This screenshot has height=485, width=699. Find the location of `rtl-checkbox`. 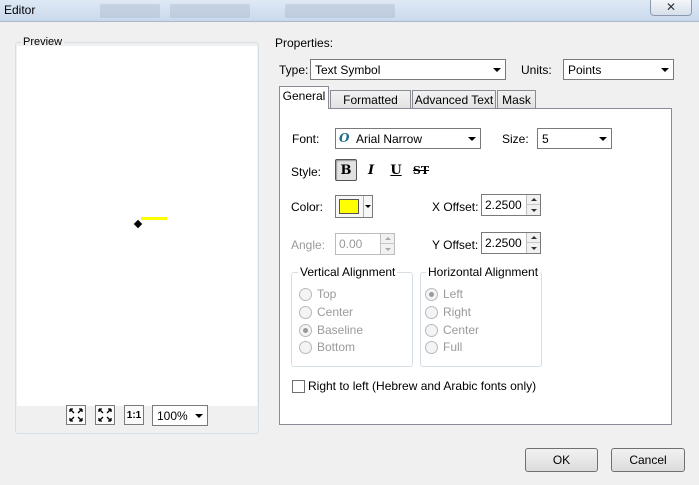

rtl-checkbox is located at coordinates (298, 386).